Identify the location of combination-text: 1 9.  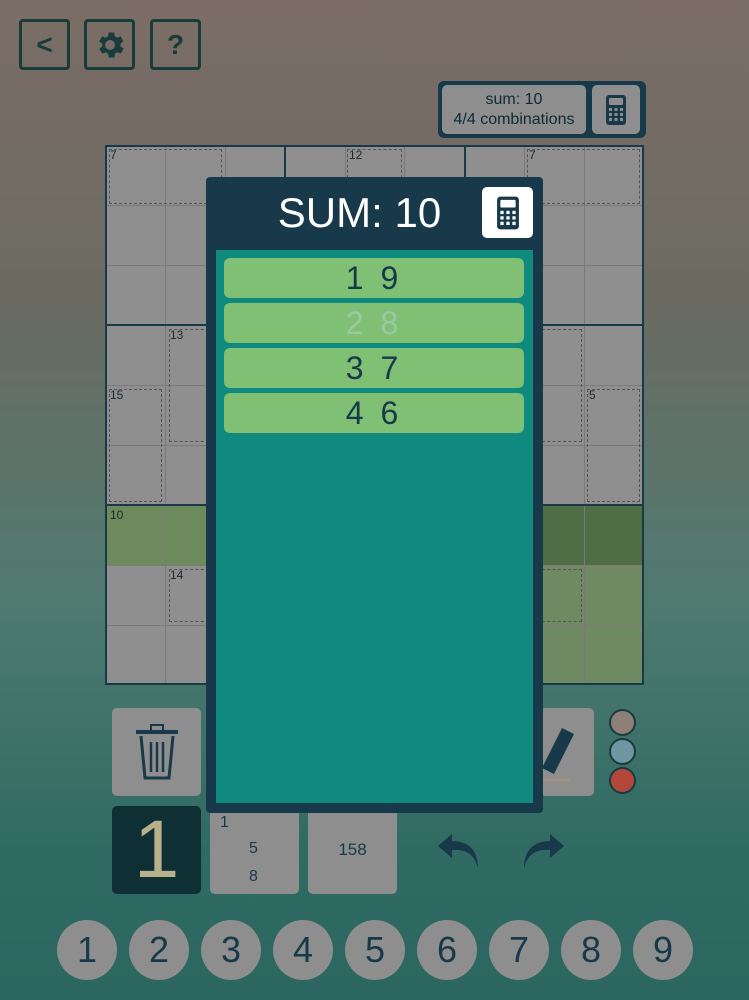
(374, 277).